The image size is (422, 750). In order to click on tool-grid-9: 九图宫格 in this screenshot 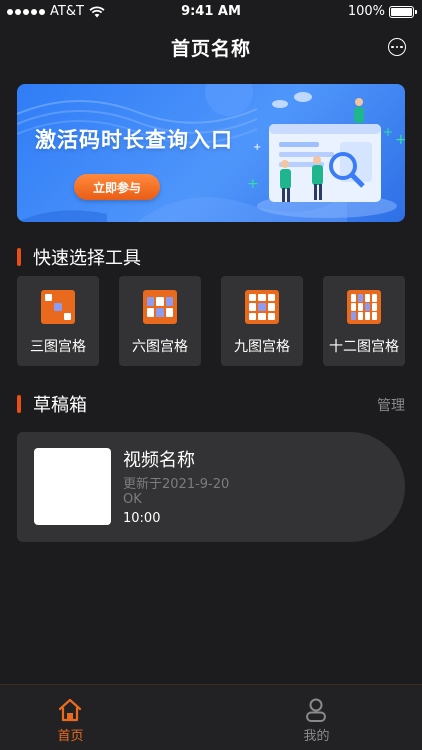, I will do `click(262, 321)`.